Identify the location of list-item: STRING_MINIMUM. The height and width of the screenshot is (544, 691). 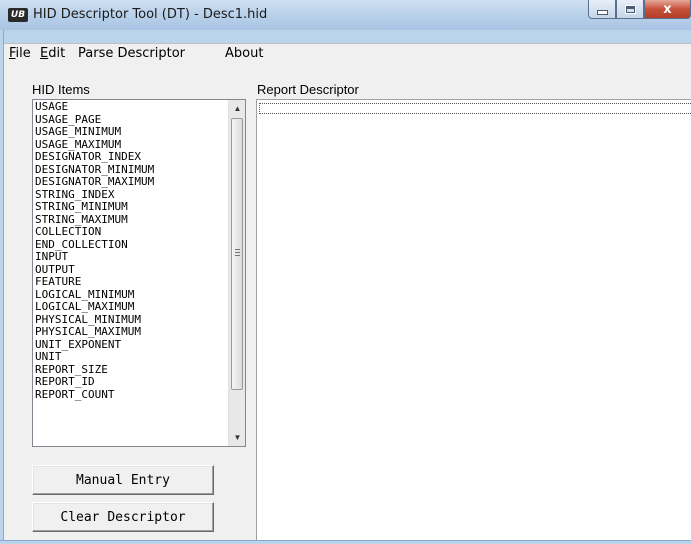
(132, 207).